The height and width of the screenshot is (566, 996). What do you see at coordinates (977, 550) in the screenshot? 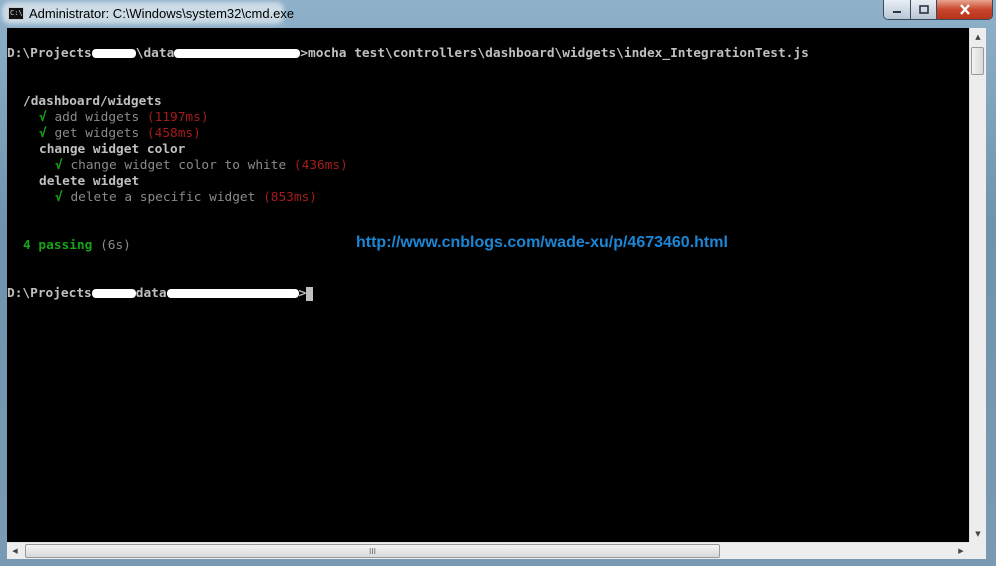
I see `scrollbar-corner` at bounding box center [977, 550].